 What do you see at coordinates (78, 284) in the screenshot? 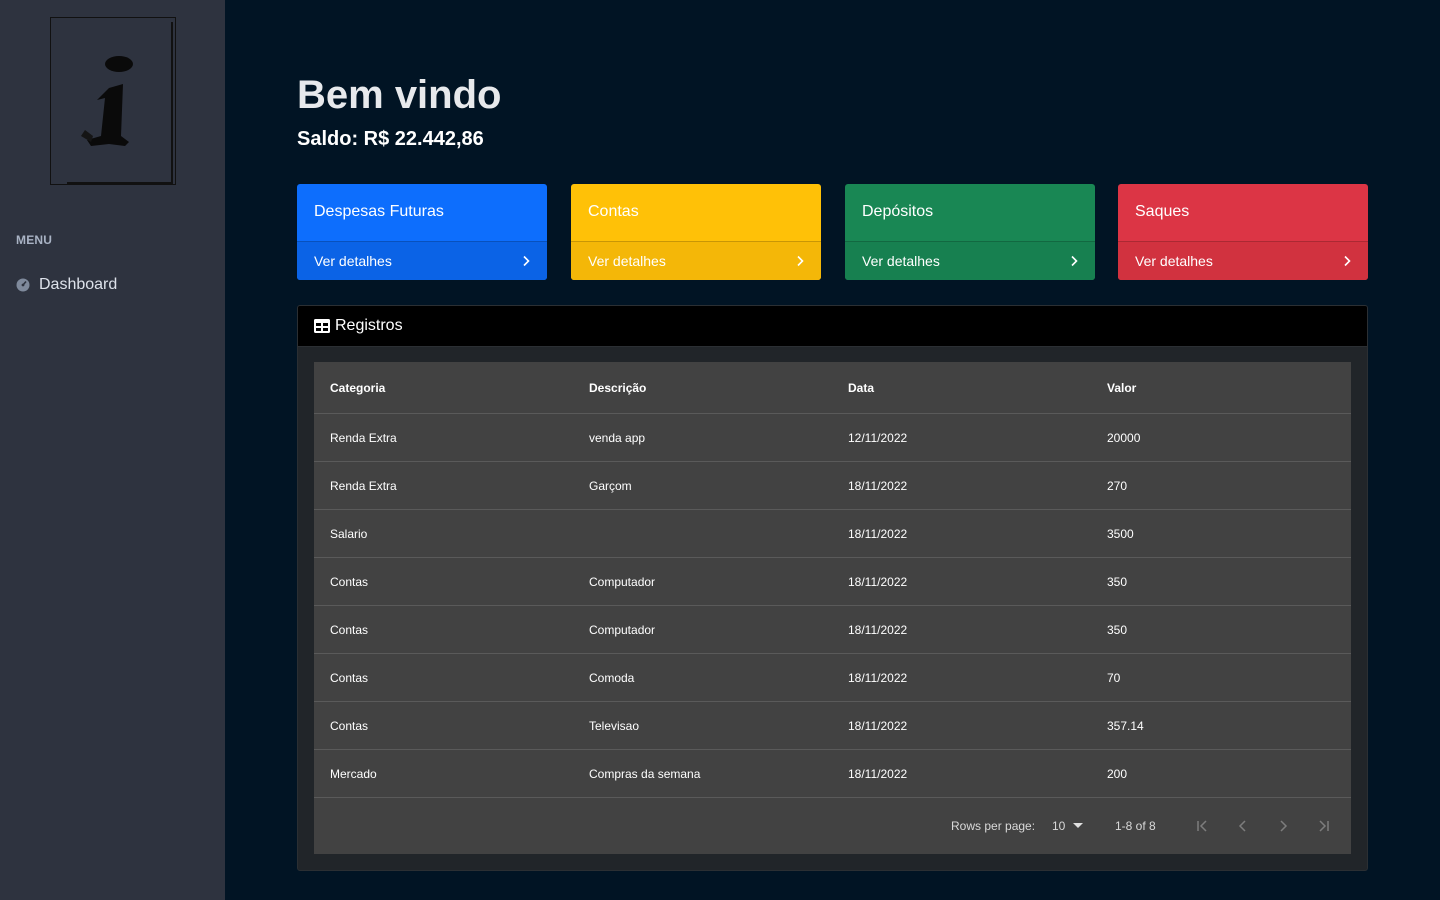
I see `sidebar-item-label: Dashboard` at bounding box center [78, 284].